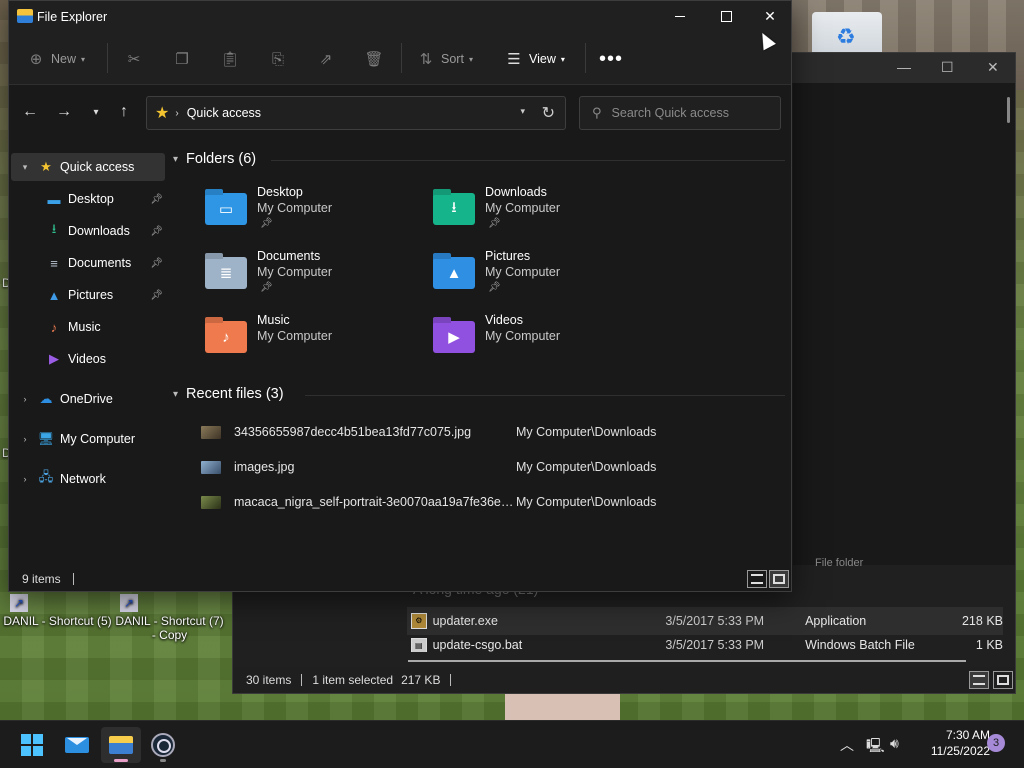 The image size is (1024, 768). Describe the element at coordinates (875, 747) in the screenshot. I see `network-status-icon: 🖳︎` at that location.